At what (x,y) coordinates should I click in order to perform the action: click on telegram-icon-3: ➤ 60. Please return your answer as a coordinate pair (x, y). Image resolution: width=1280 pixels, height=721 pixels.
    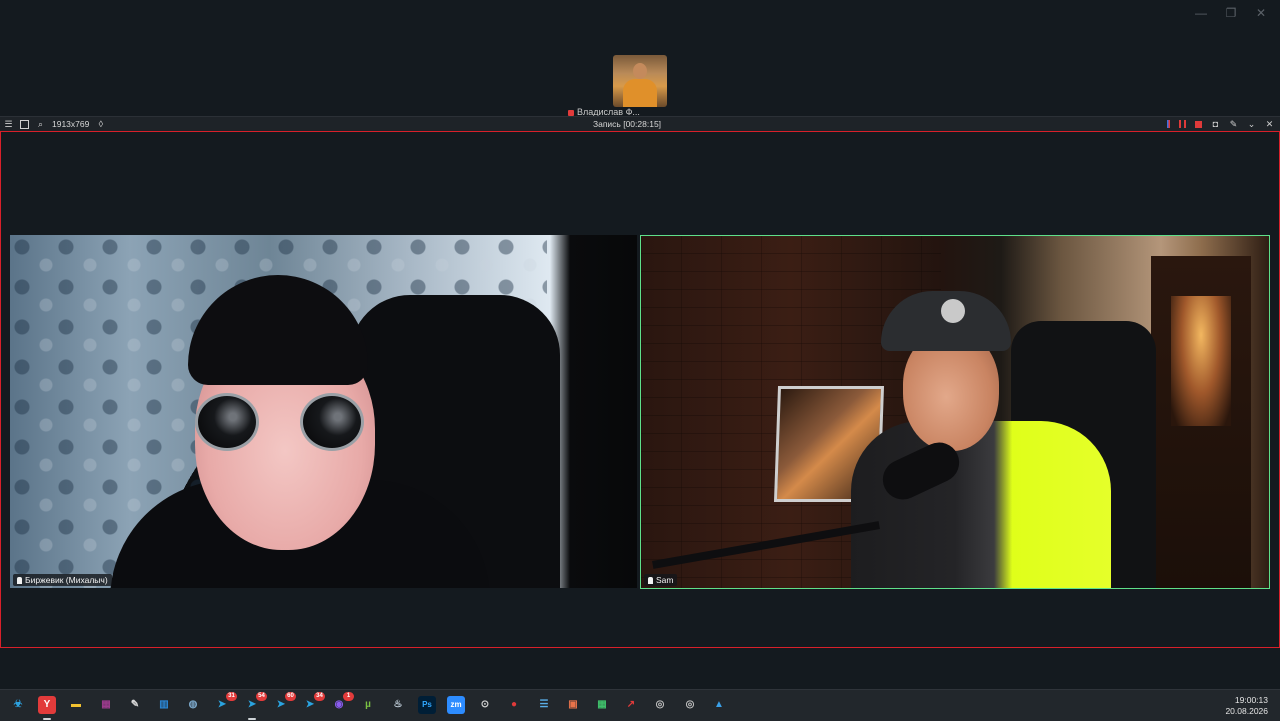
    Looking at the image, I should click on (284, 703).